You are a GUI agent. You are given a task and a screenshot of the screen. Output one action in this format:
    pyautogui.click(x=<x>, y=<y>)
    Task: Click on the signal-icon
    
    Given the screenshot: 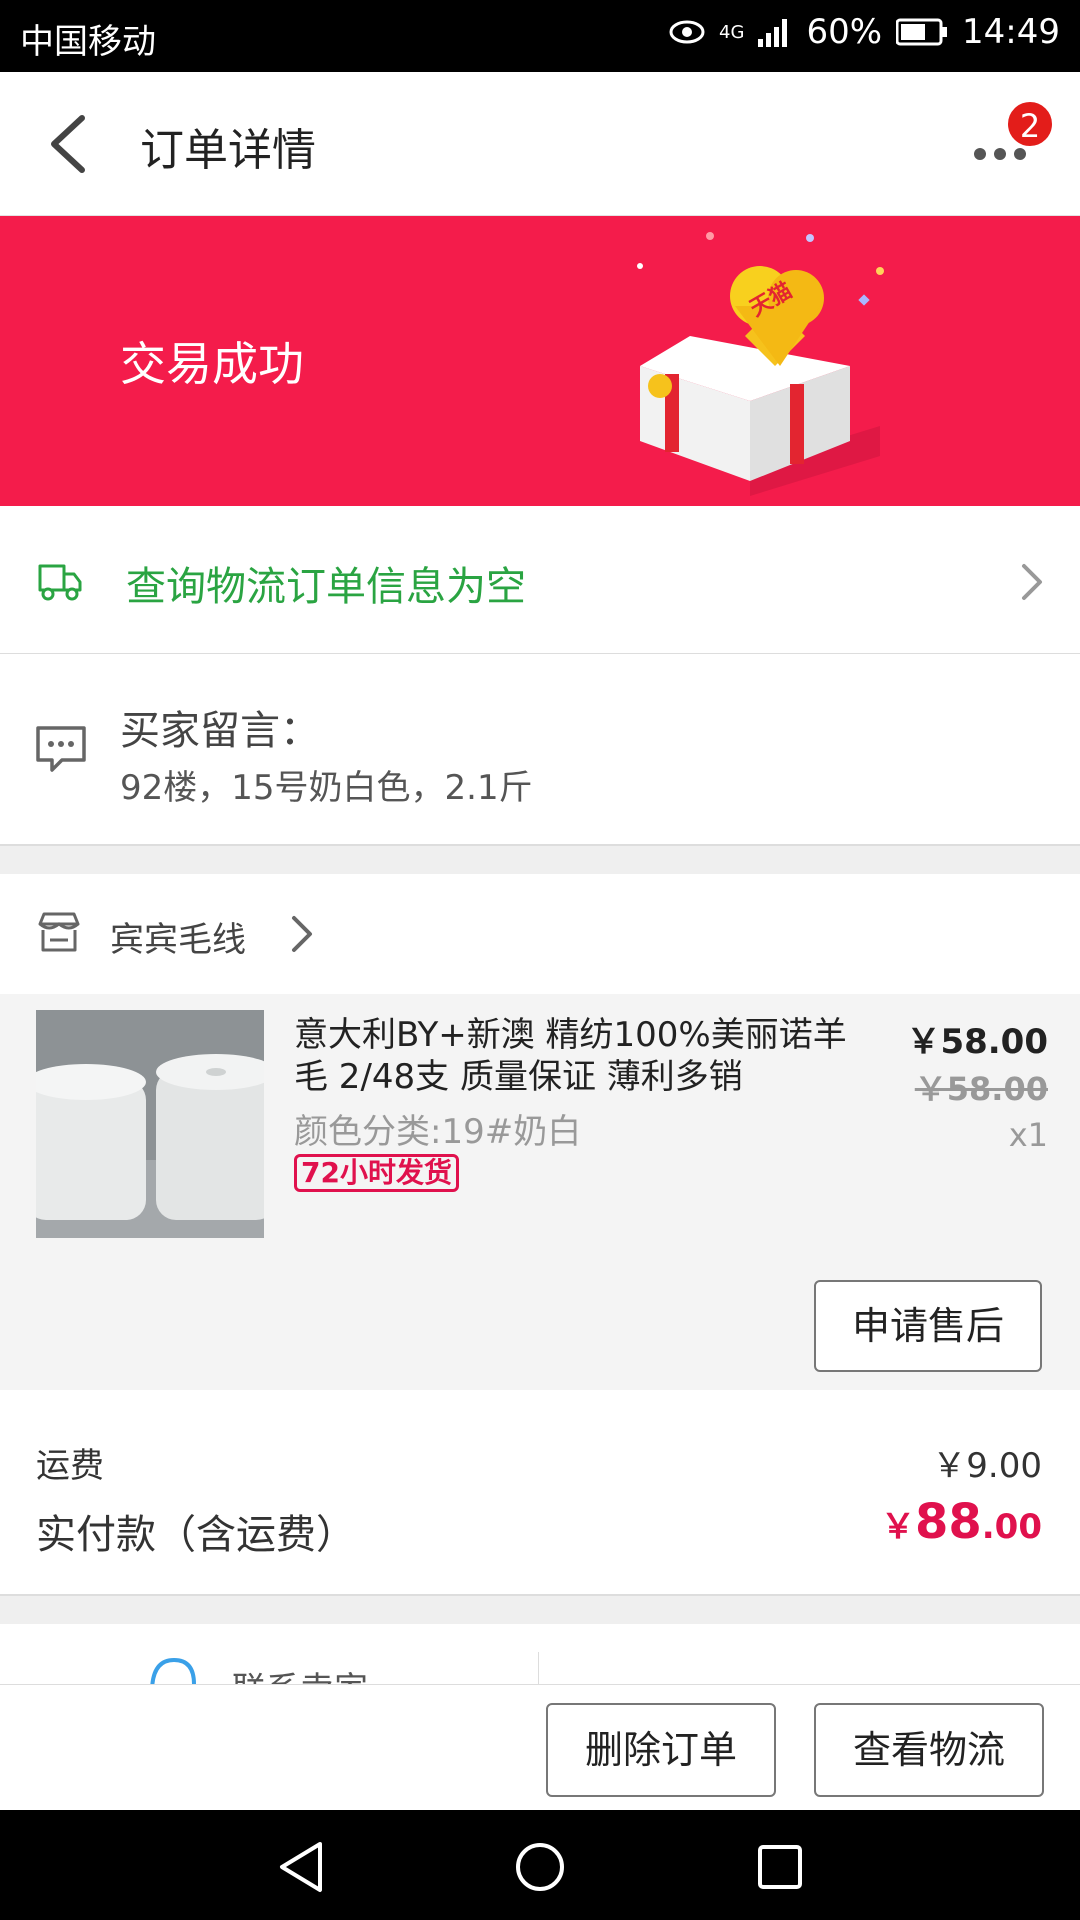 What is the action you would take?
    pyautogui.click(x=773, y=33)
    